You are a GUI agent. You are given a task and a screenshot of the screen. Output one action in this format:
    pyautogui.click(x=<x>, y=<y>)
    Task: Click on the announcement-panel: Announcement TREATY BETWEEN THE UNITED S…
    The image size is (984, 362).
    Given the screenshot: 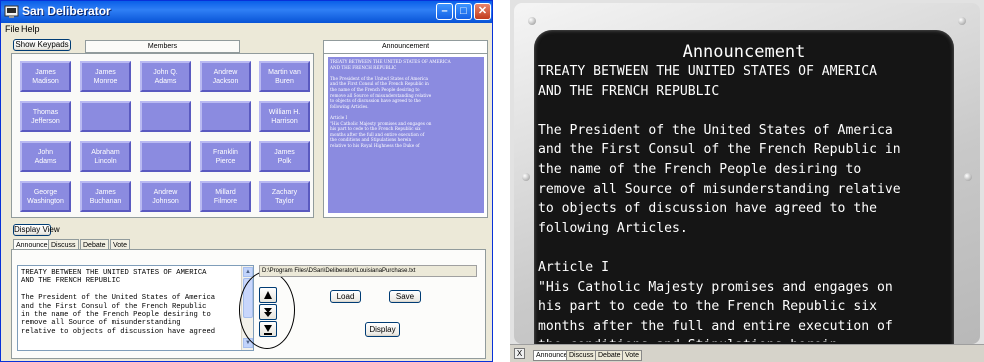 What is the action you would take?
    pyautogui.click(x=405, y=129)
    